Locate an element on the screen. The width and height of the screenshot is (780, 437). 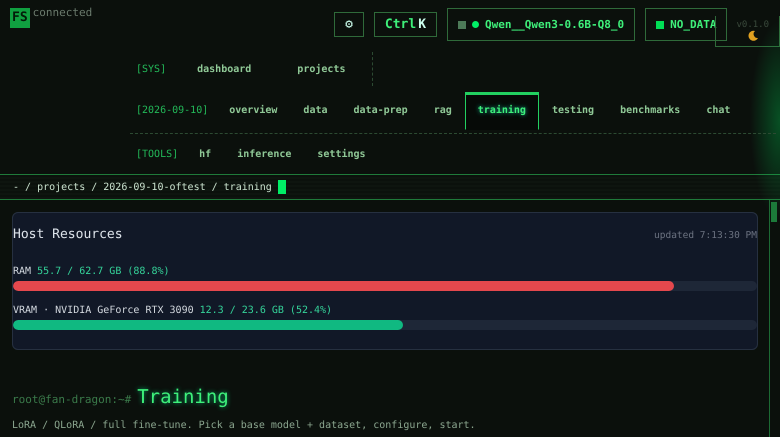
shell-prompt: root@fan-dragon:~# is located at coordinates (72, 399).